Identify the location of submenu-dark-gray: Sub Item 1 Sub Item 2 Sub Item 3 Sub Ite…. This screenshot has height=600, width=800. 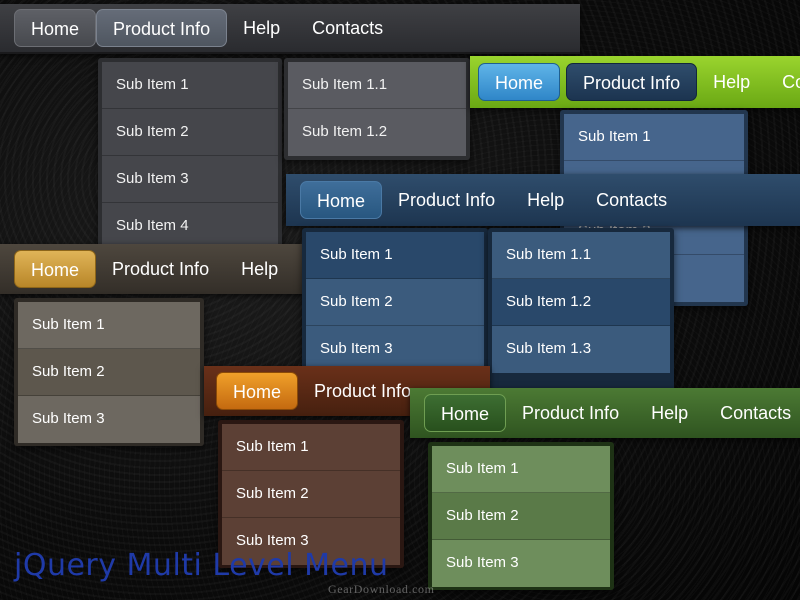
(190, 154).